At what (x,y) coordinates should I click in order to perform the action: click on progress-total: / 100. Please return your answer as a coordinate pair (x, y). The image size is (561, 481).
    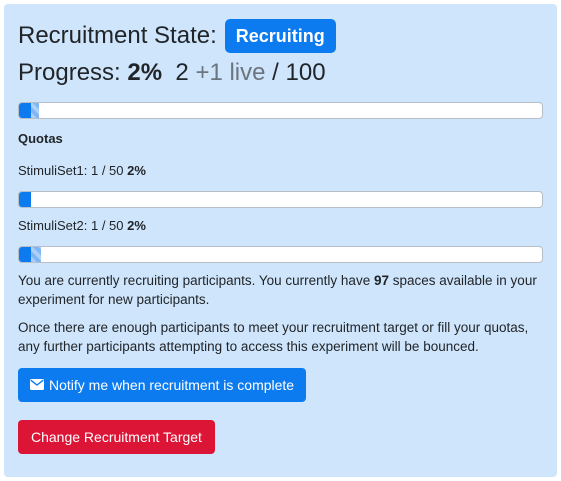
    Looking at the image, I should click on (299, 72).